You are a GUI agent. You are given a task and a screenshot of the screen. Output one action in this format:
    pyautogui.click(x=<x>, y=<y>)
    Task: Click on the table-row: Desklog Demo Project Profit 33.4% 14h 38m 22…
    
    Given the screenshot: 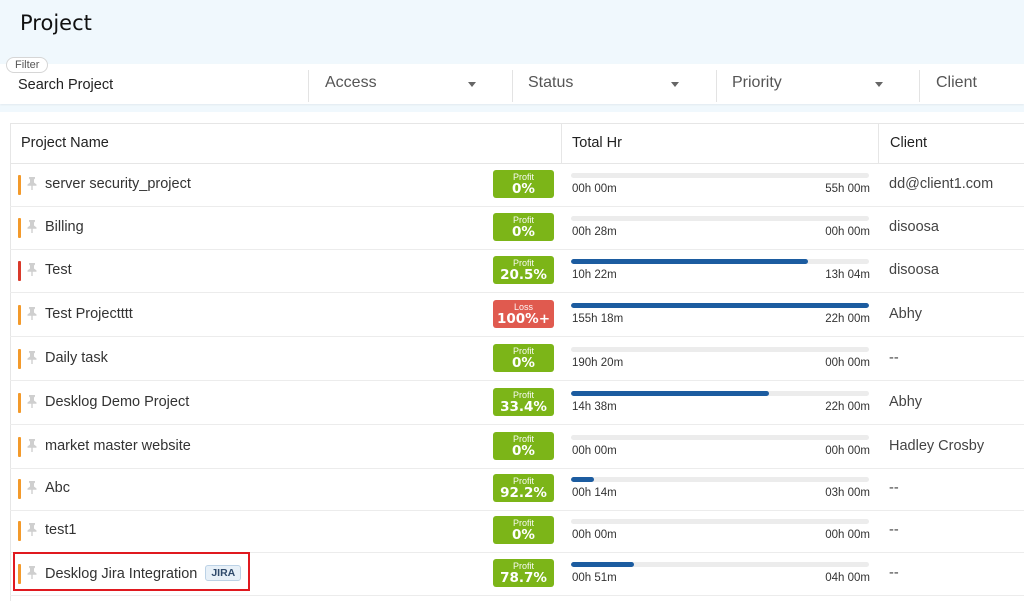 What is the action you would take?
    pyautogui.click(x=517, y=403)
    